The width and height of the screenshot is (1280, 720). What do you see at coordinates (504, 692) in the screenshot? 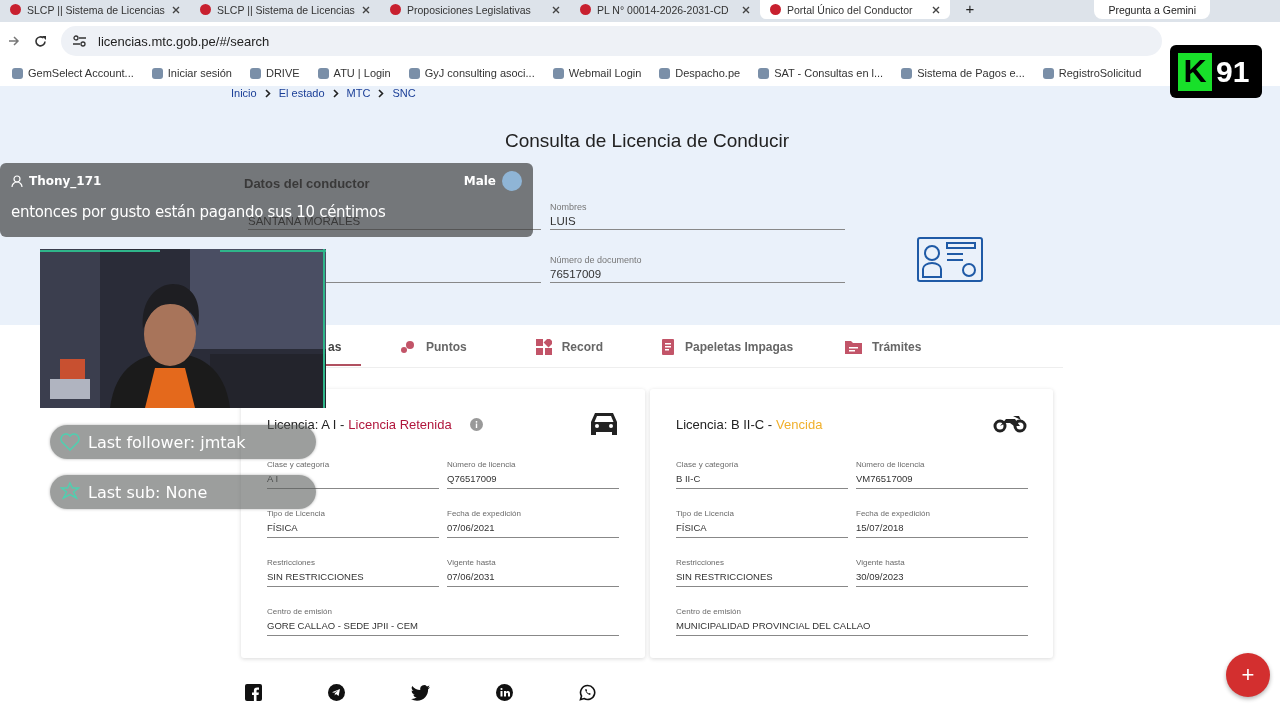
I see `linkedin-icon` at bounding box center [504, 692].